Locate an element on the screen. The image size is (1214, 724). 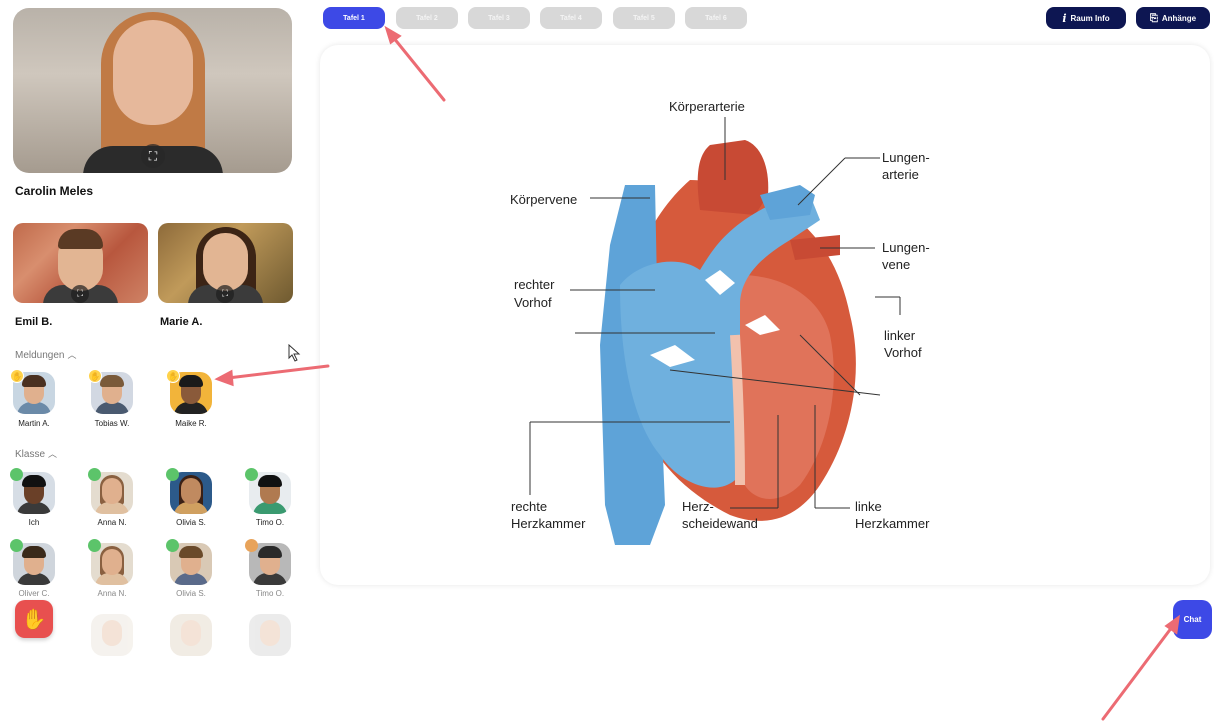
tab-tafel-1: Tafel 1 is located at coordinates (354, 18).